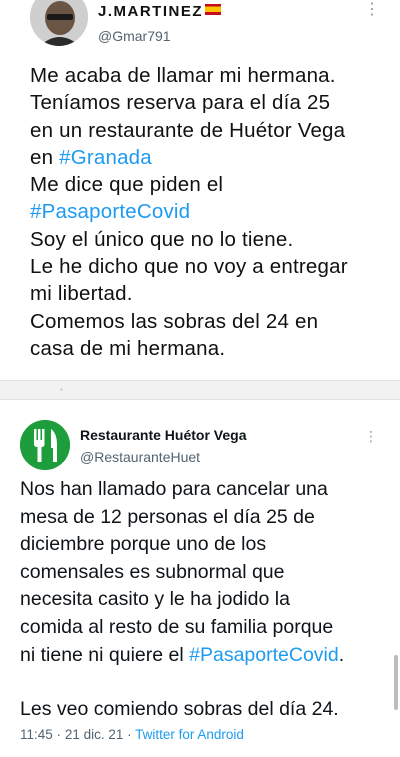 This screenshot has height=757, width=400. Describe the element at coordinates (341, 654) in the screenshot. I see `text-segment: .` at that location.